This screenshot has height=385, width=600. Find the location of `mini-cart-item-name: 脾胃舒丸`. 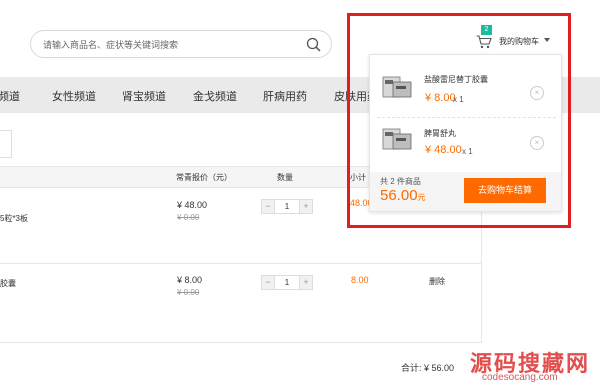

mini-cart-item-name: 脾胃舒丸 is located at coordinates (440, 133).